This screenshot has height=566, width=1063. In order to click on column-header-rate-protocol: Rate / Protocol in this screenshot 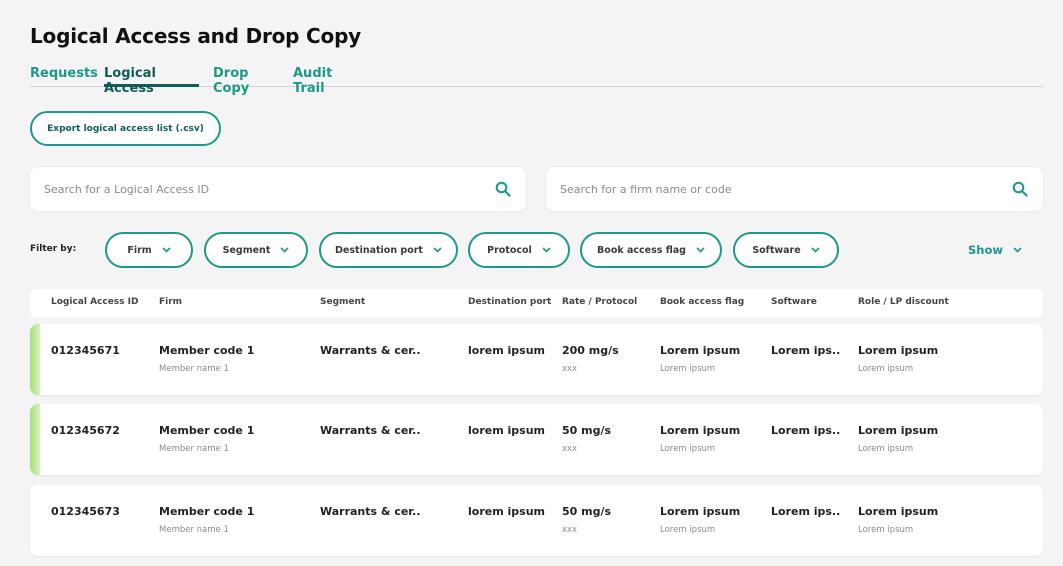, I will do `click(599, 302)`.